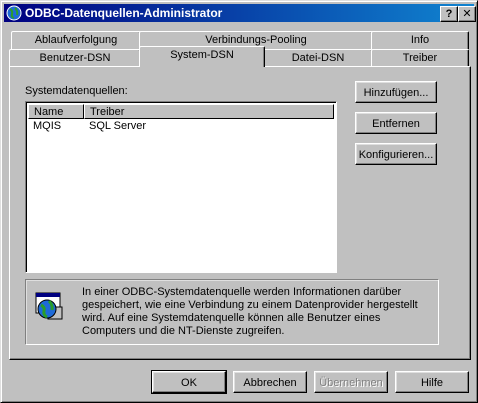 The image size is (478, 403). I want to click on apply-button: Übernehmen, so click(351, 382).